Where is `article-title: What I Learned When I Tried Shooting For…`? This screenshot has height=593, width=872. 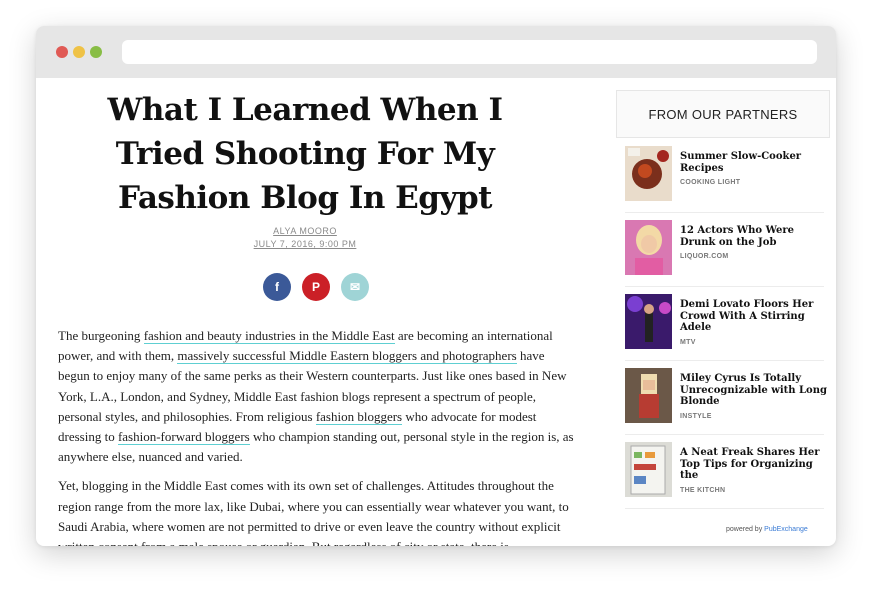
article-title: What I Learned When I Tried Shooting For… is located at coordinates (305, 154).